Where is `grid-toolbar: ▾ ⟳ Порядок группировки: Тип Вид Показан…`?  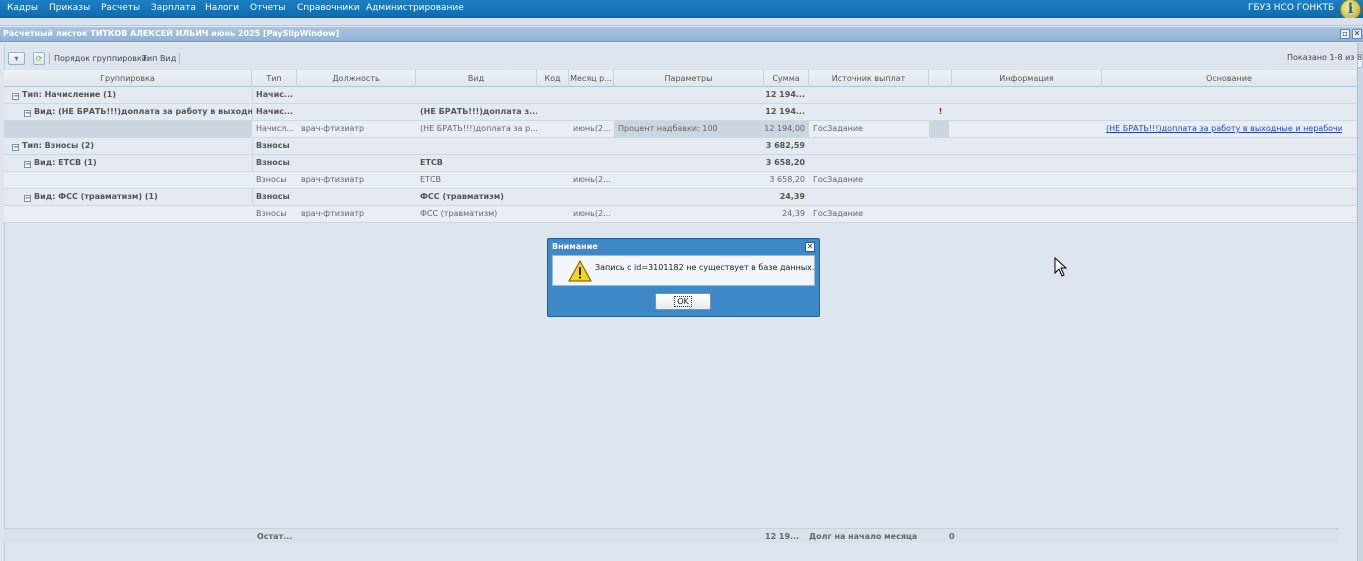 grid-toolbar: ▾ ⟳ Порядок группировки: Тип Вид Показан… is located at coordinates (683, 59).